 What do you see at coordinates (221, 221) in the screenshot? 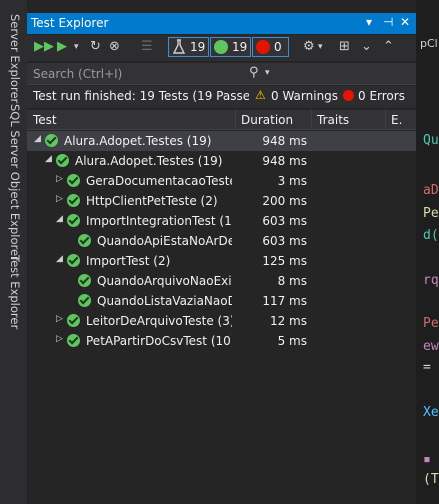
I see `test-tree-row: ◢ ImportIntegrationTest (1) 603 ms` at bounding box center [221, 221].